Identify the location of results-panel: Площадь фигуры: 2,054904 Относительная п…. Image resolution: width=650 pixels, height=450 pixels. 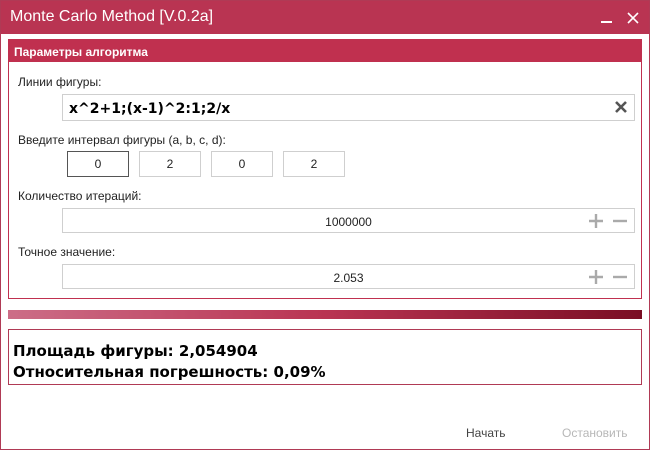
(325, 357).